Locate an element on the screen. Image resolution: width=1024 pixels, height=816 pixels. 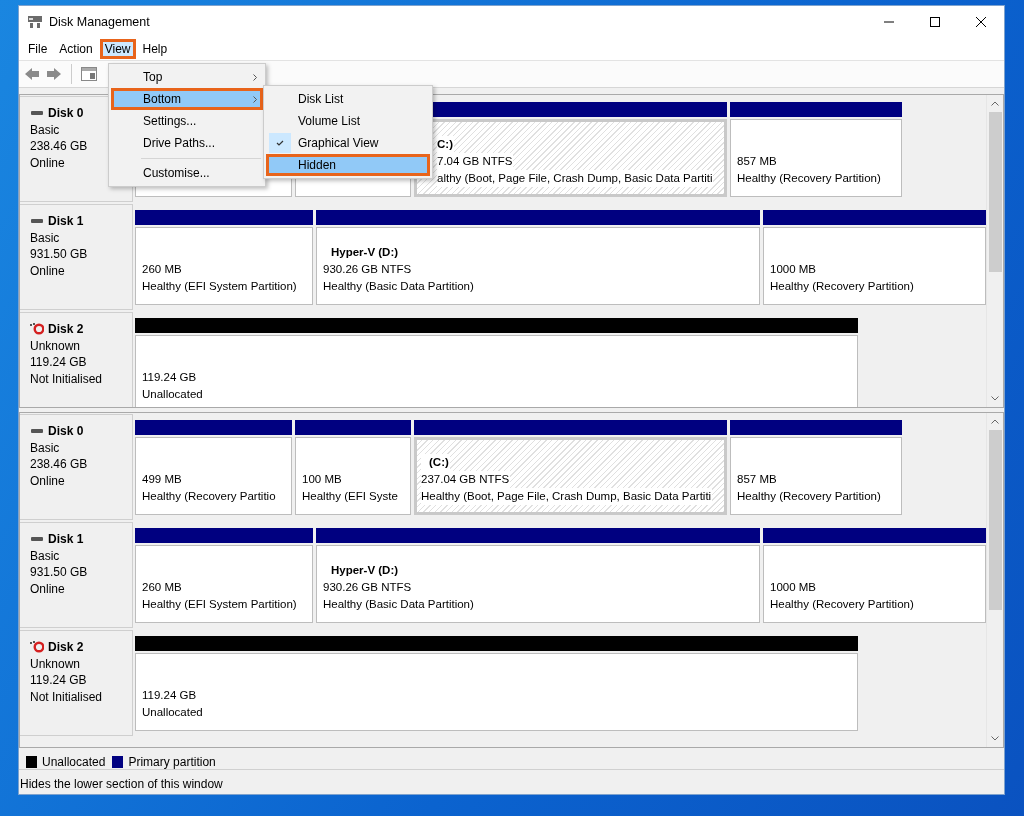
menu-item: View is located at coordinates (117, 49).